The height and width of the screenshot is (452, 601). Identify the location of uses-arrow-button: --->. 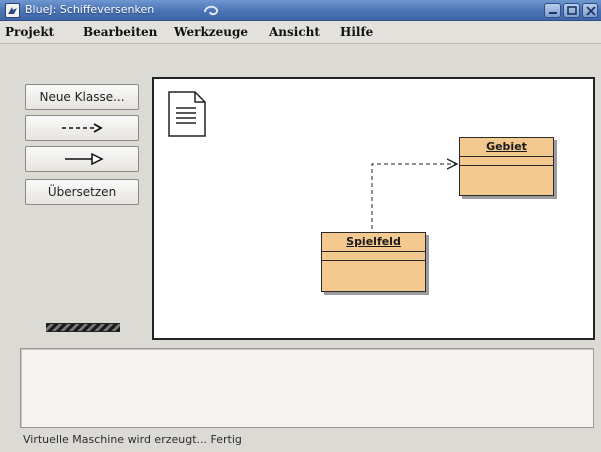
(82, 128).